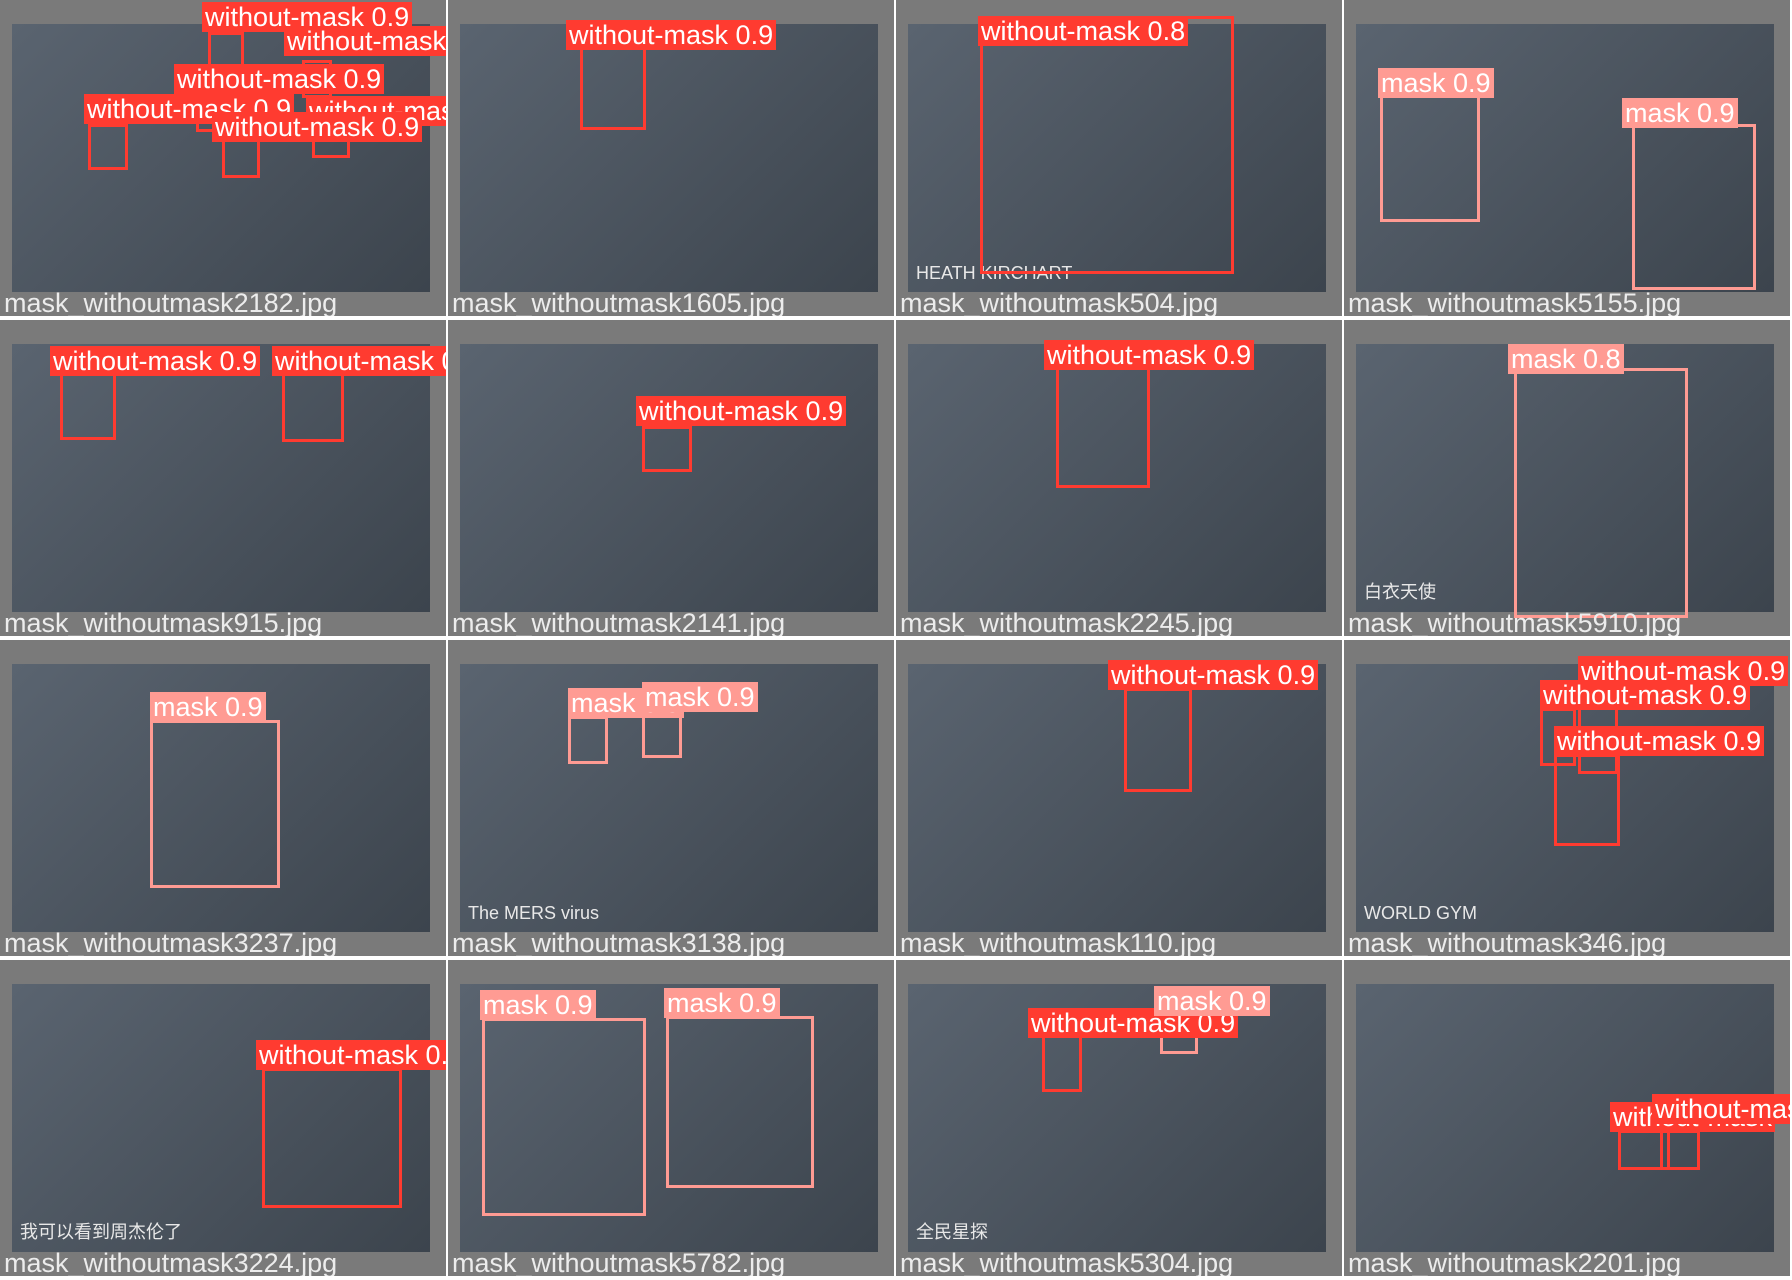 Image resolution: width=1792 pixels, height=1280 pixels. What do you see at coordinates (1421, 913) in the screenshot?
I see `photo-overlay-text: WORLD GYM` at bounding box center [1421, 913].